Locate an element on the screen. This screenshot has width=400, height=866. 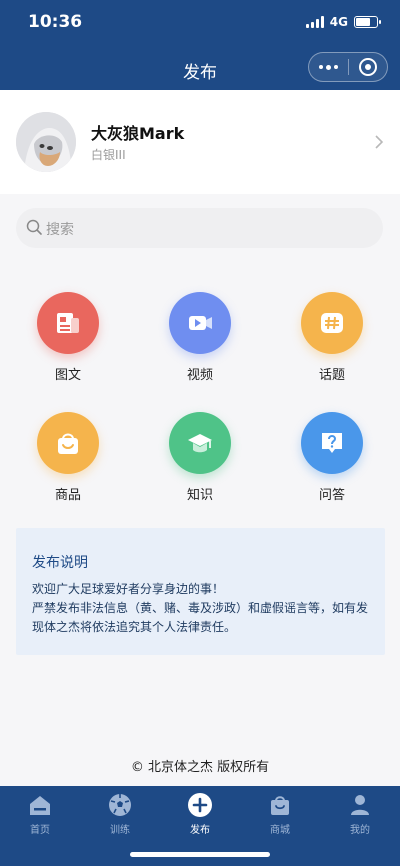
shopping-bag-icon is located at coordinates (68, 443).